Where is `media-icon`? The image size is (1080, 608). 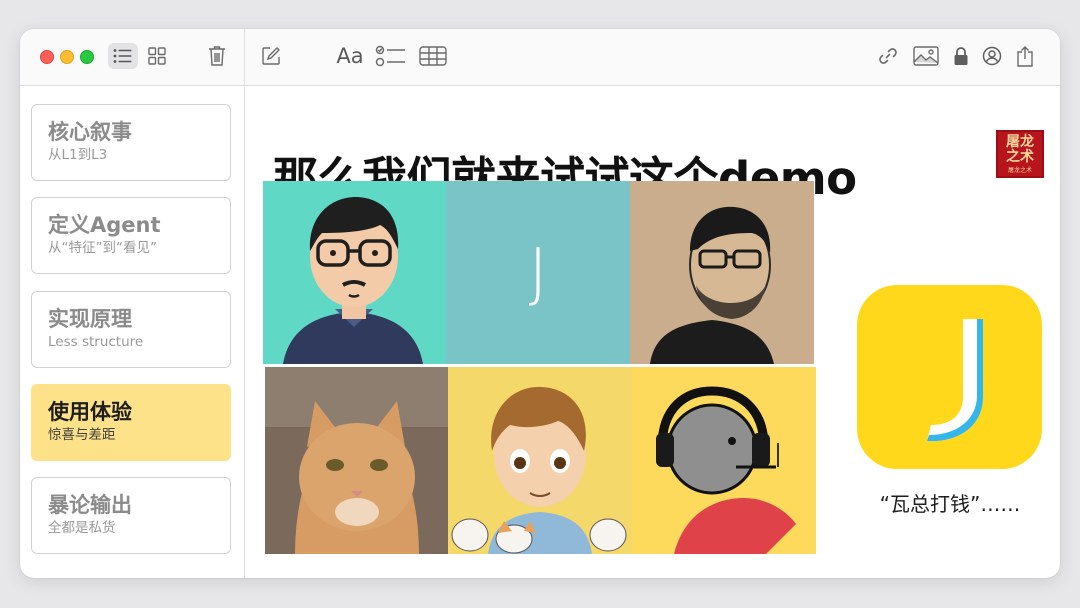
media-icon is located at coordinates (926, 56).